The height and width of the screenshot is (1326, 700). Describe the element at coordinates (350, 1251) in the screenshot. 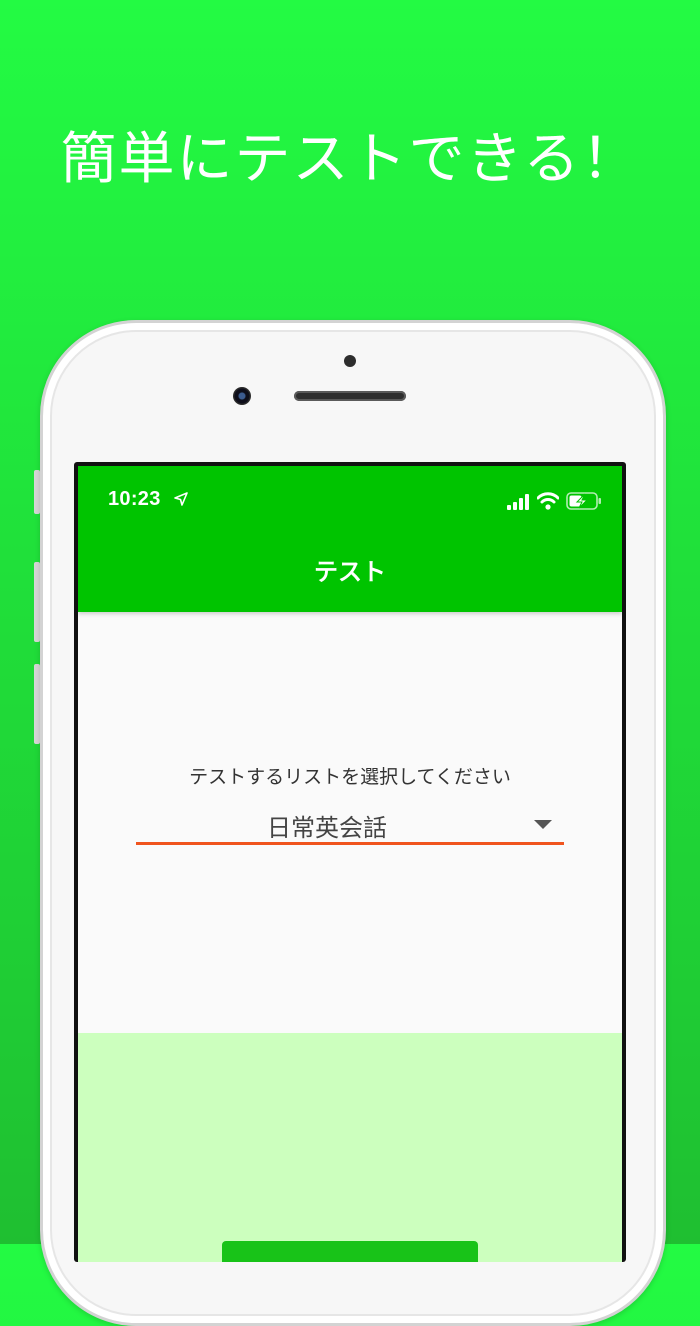

I see `start-test-button` at that location.